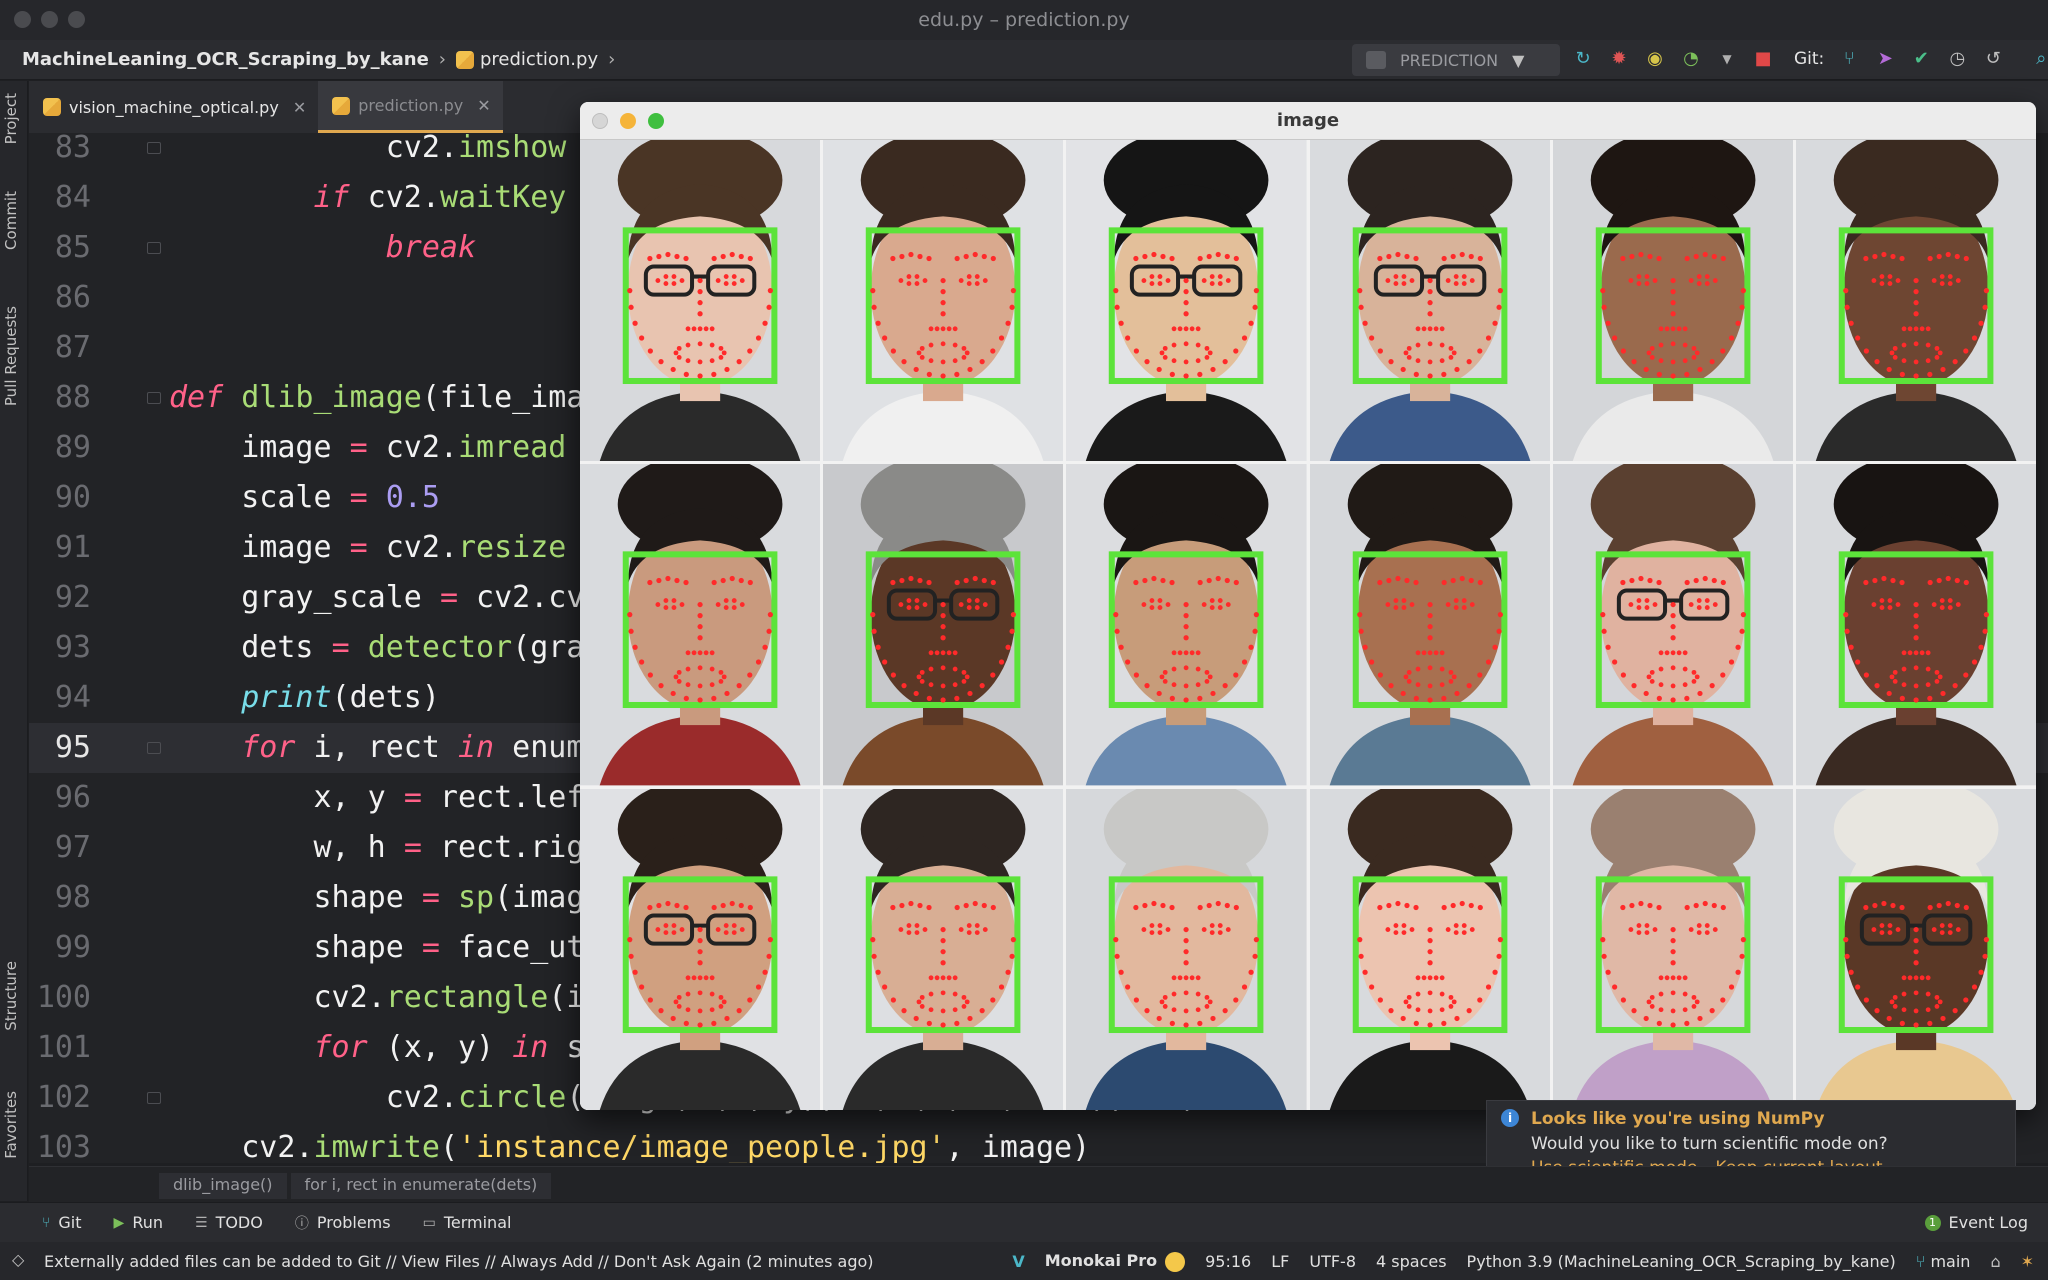 The height and width of the screenshot is (1280, 2048). I want to click on line-number: 92, so click(60, 598).